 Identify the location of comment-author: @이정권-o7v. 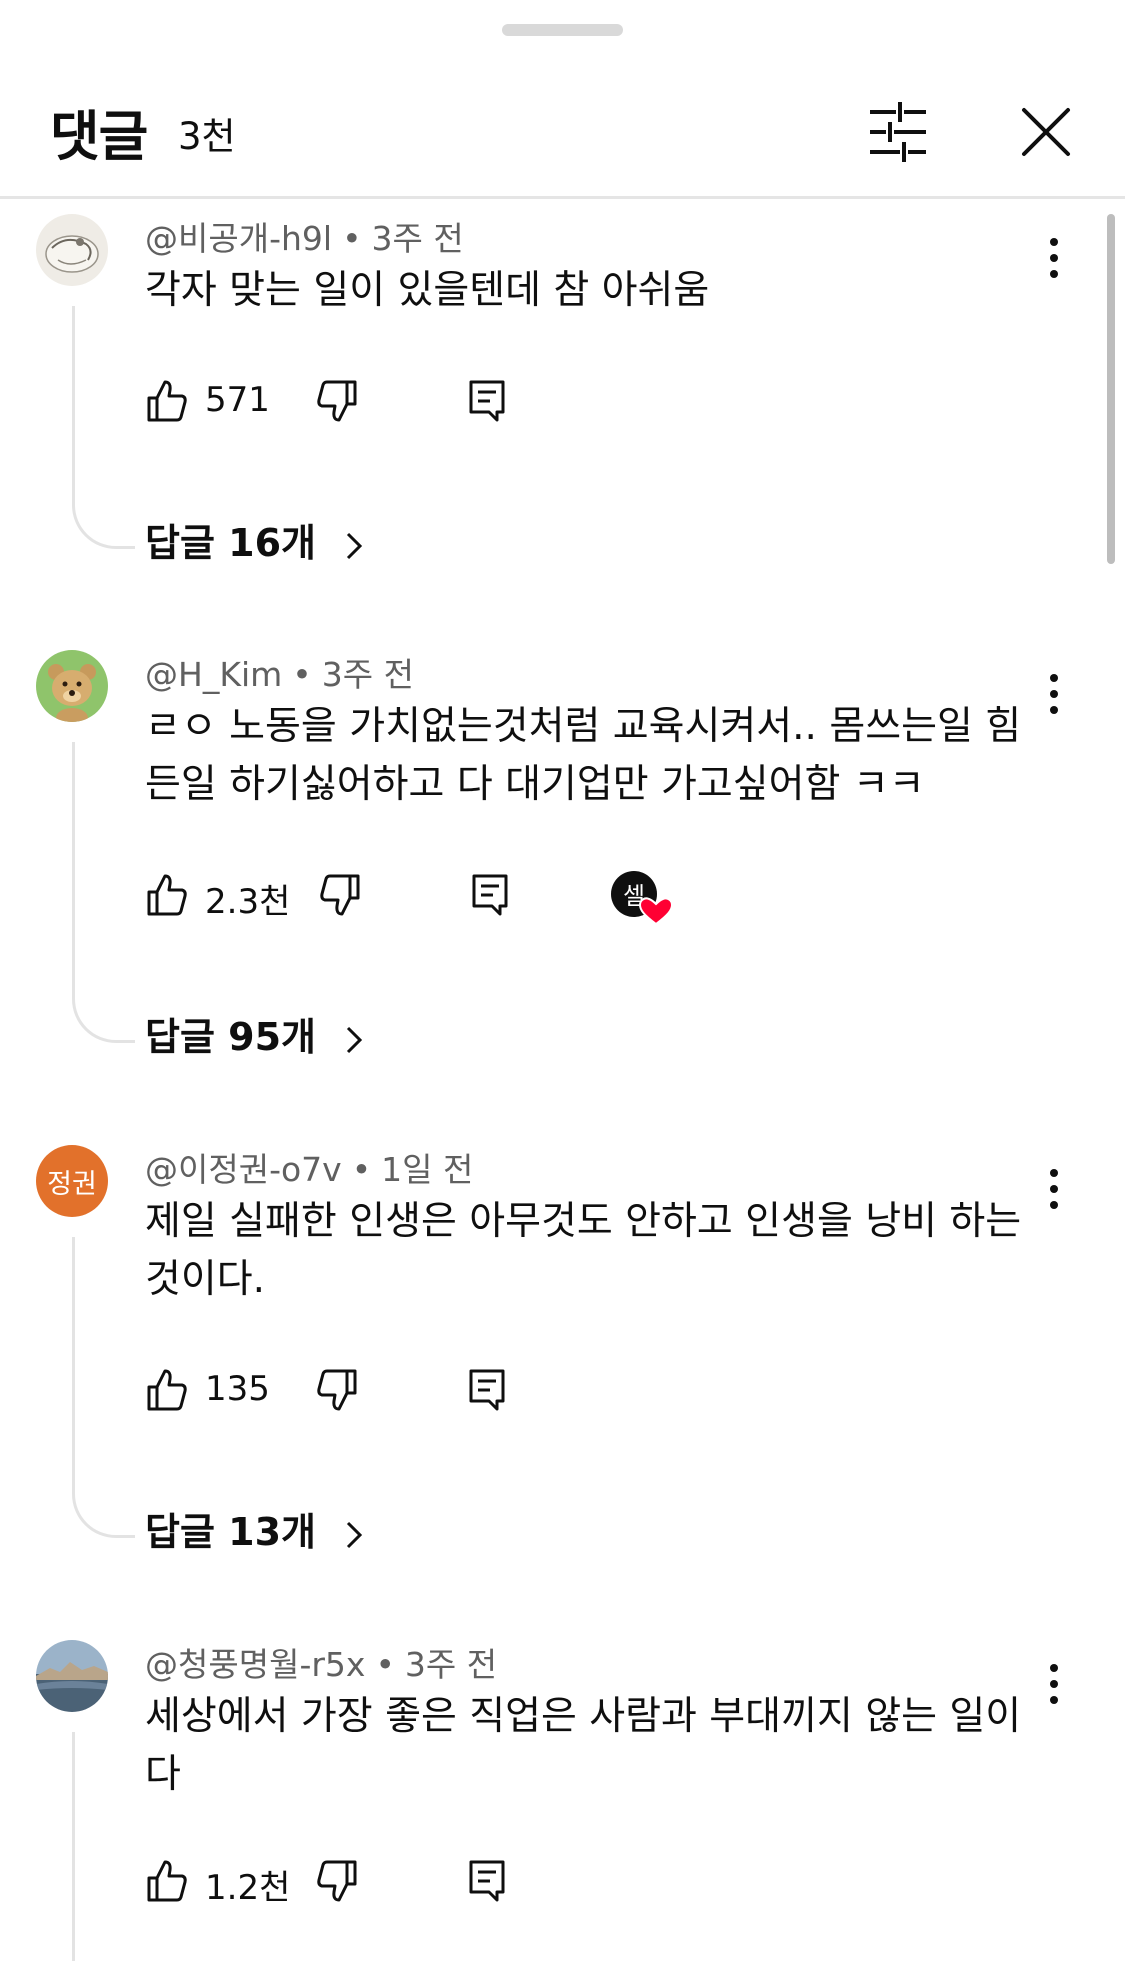
(243, 1169).